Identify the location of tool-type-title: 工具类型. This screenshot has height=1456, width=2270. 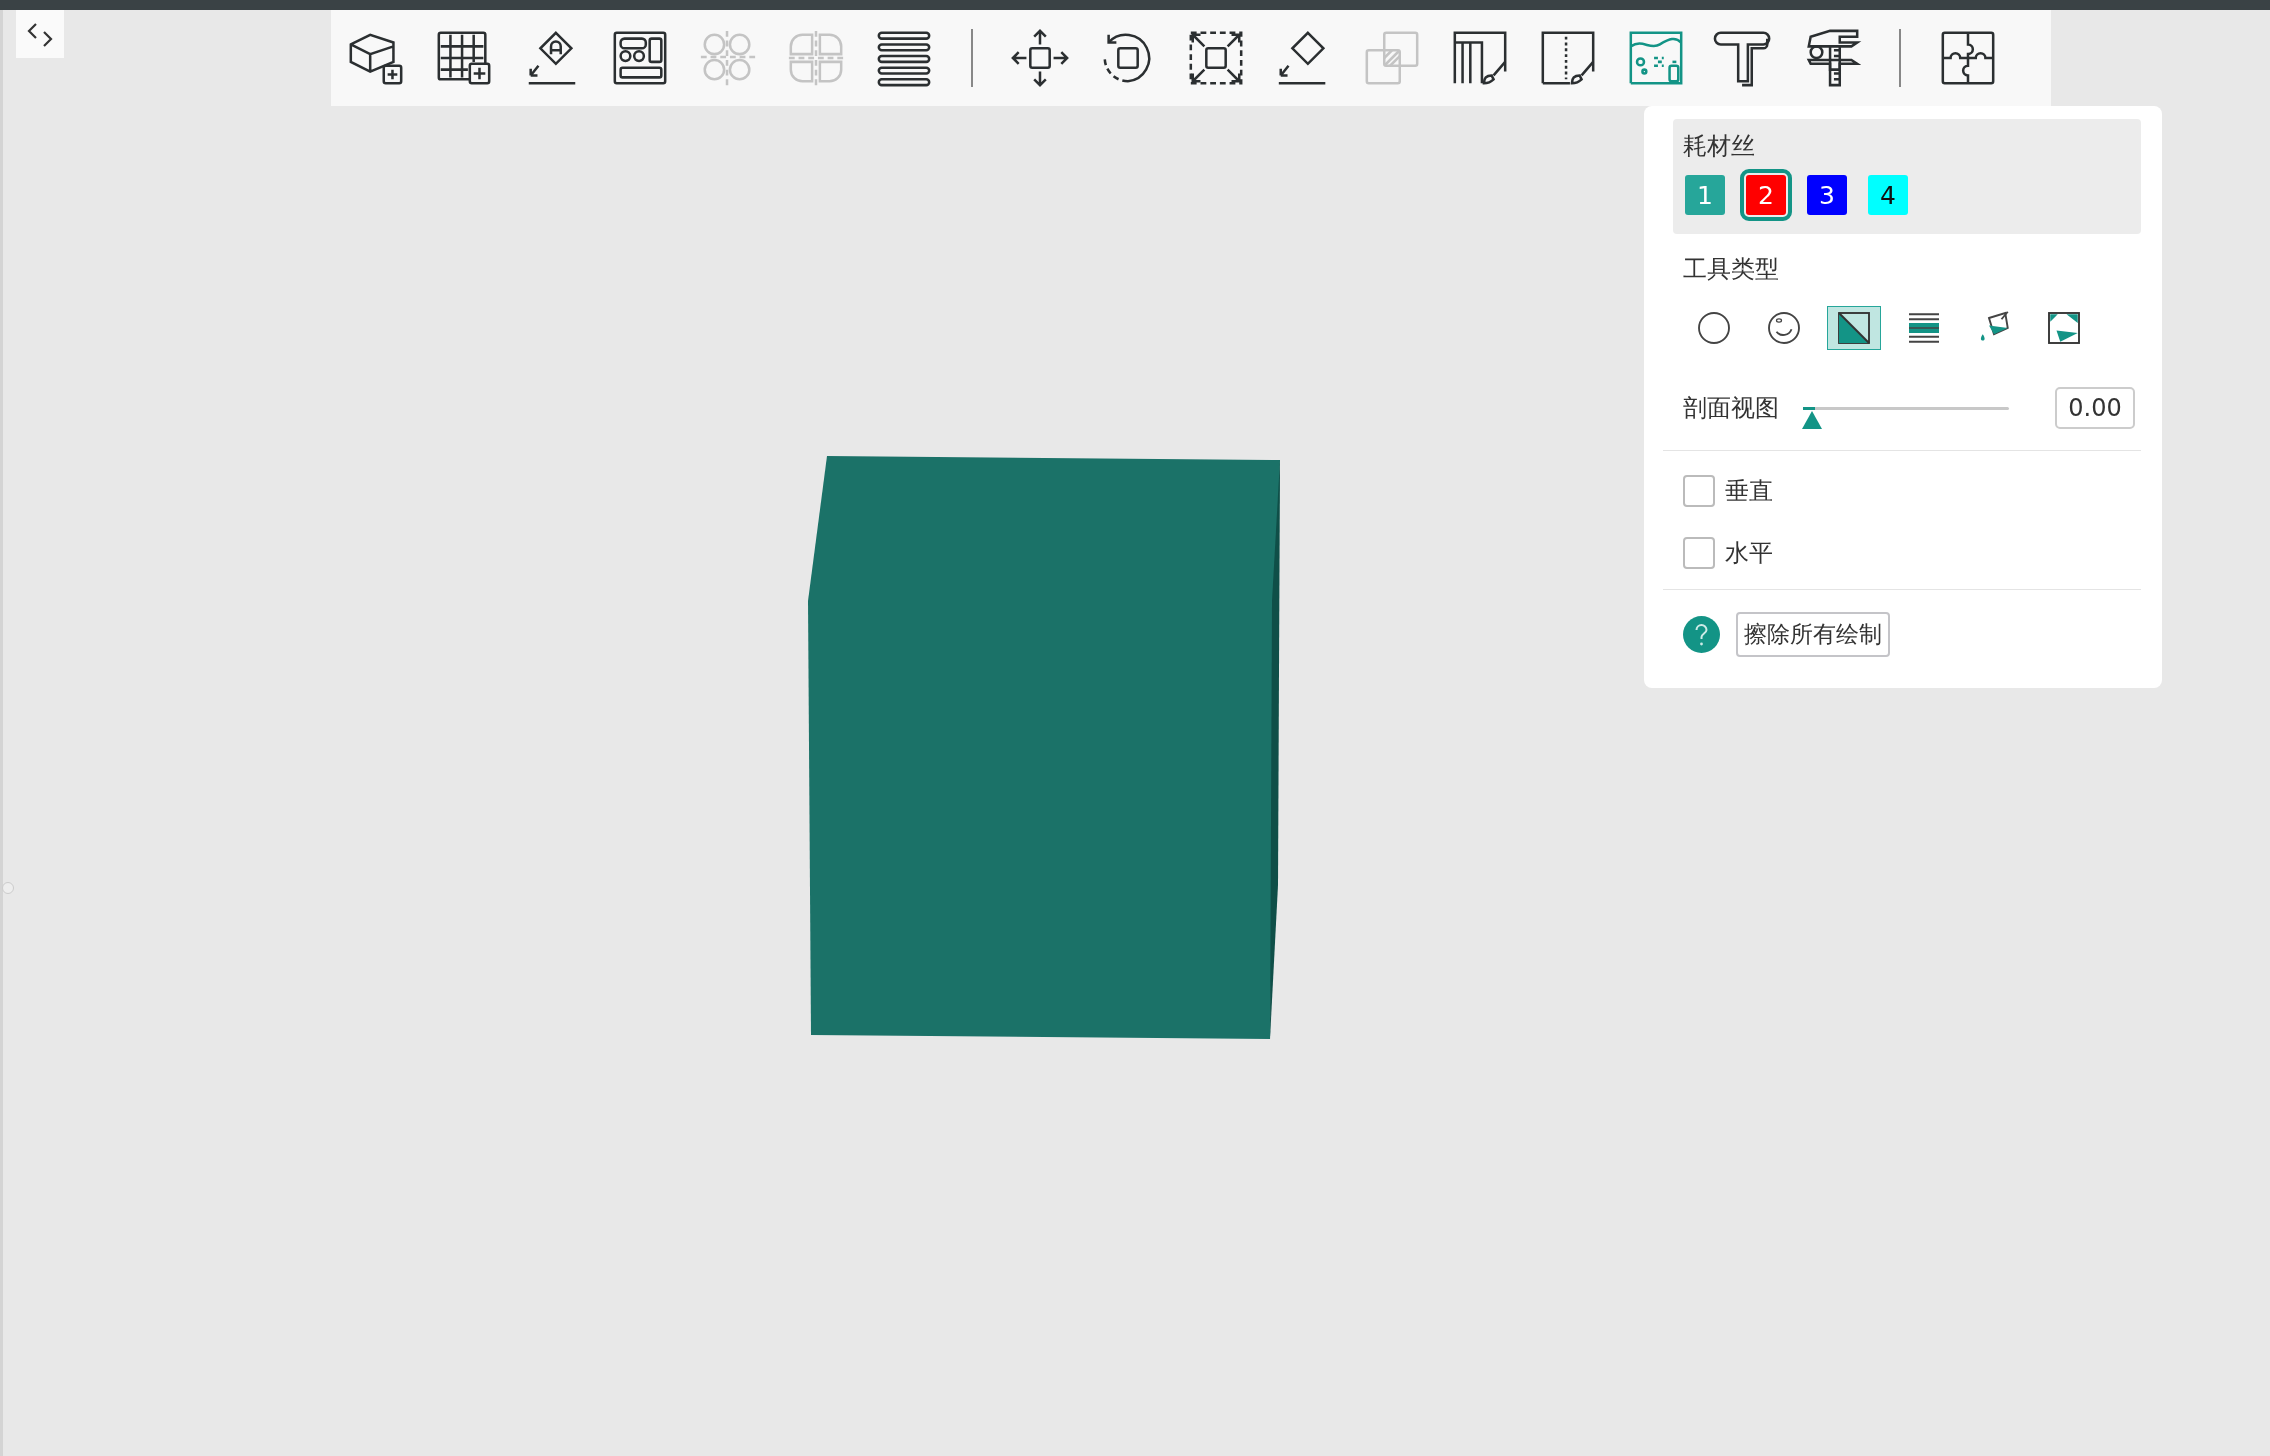
(1731, 269).